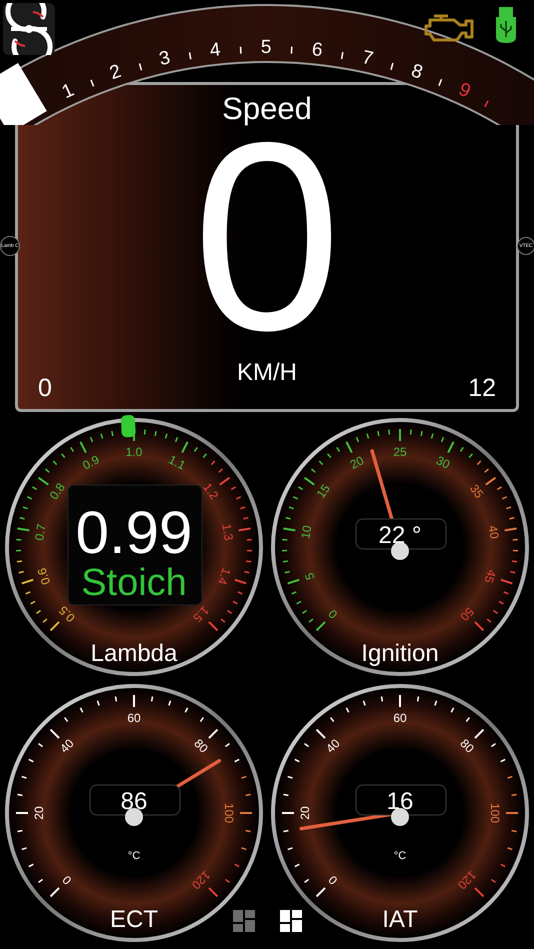  I want to click on scale-max: 12, so click(482, 388).